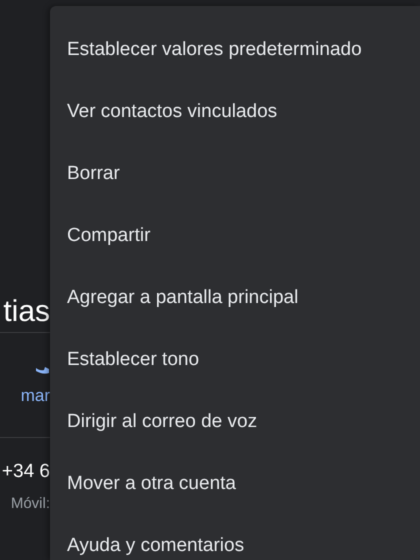  Describe the element at coordinates (146, 483) in the screenshot. I see `menu-item: Mover a otra cuenta` at that location.